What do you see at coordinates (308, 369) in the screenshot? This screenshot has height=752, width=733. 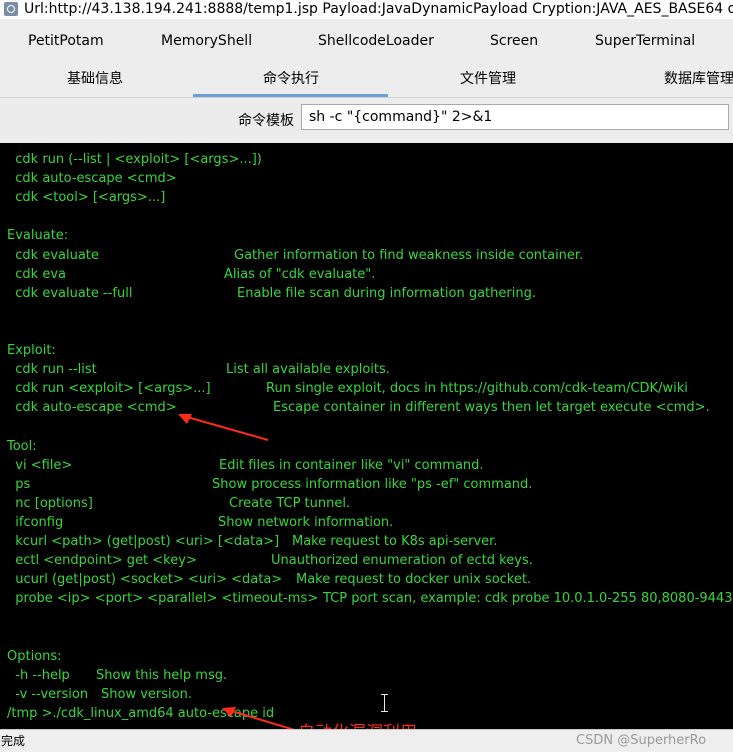 I see `terminal-line-description: List all available exploits.` at bounding box center [308, 369].